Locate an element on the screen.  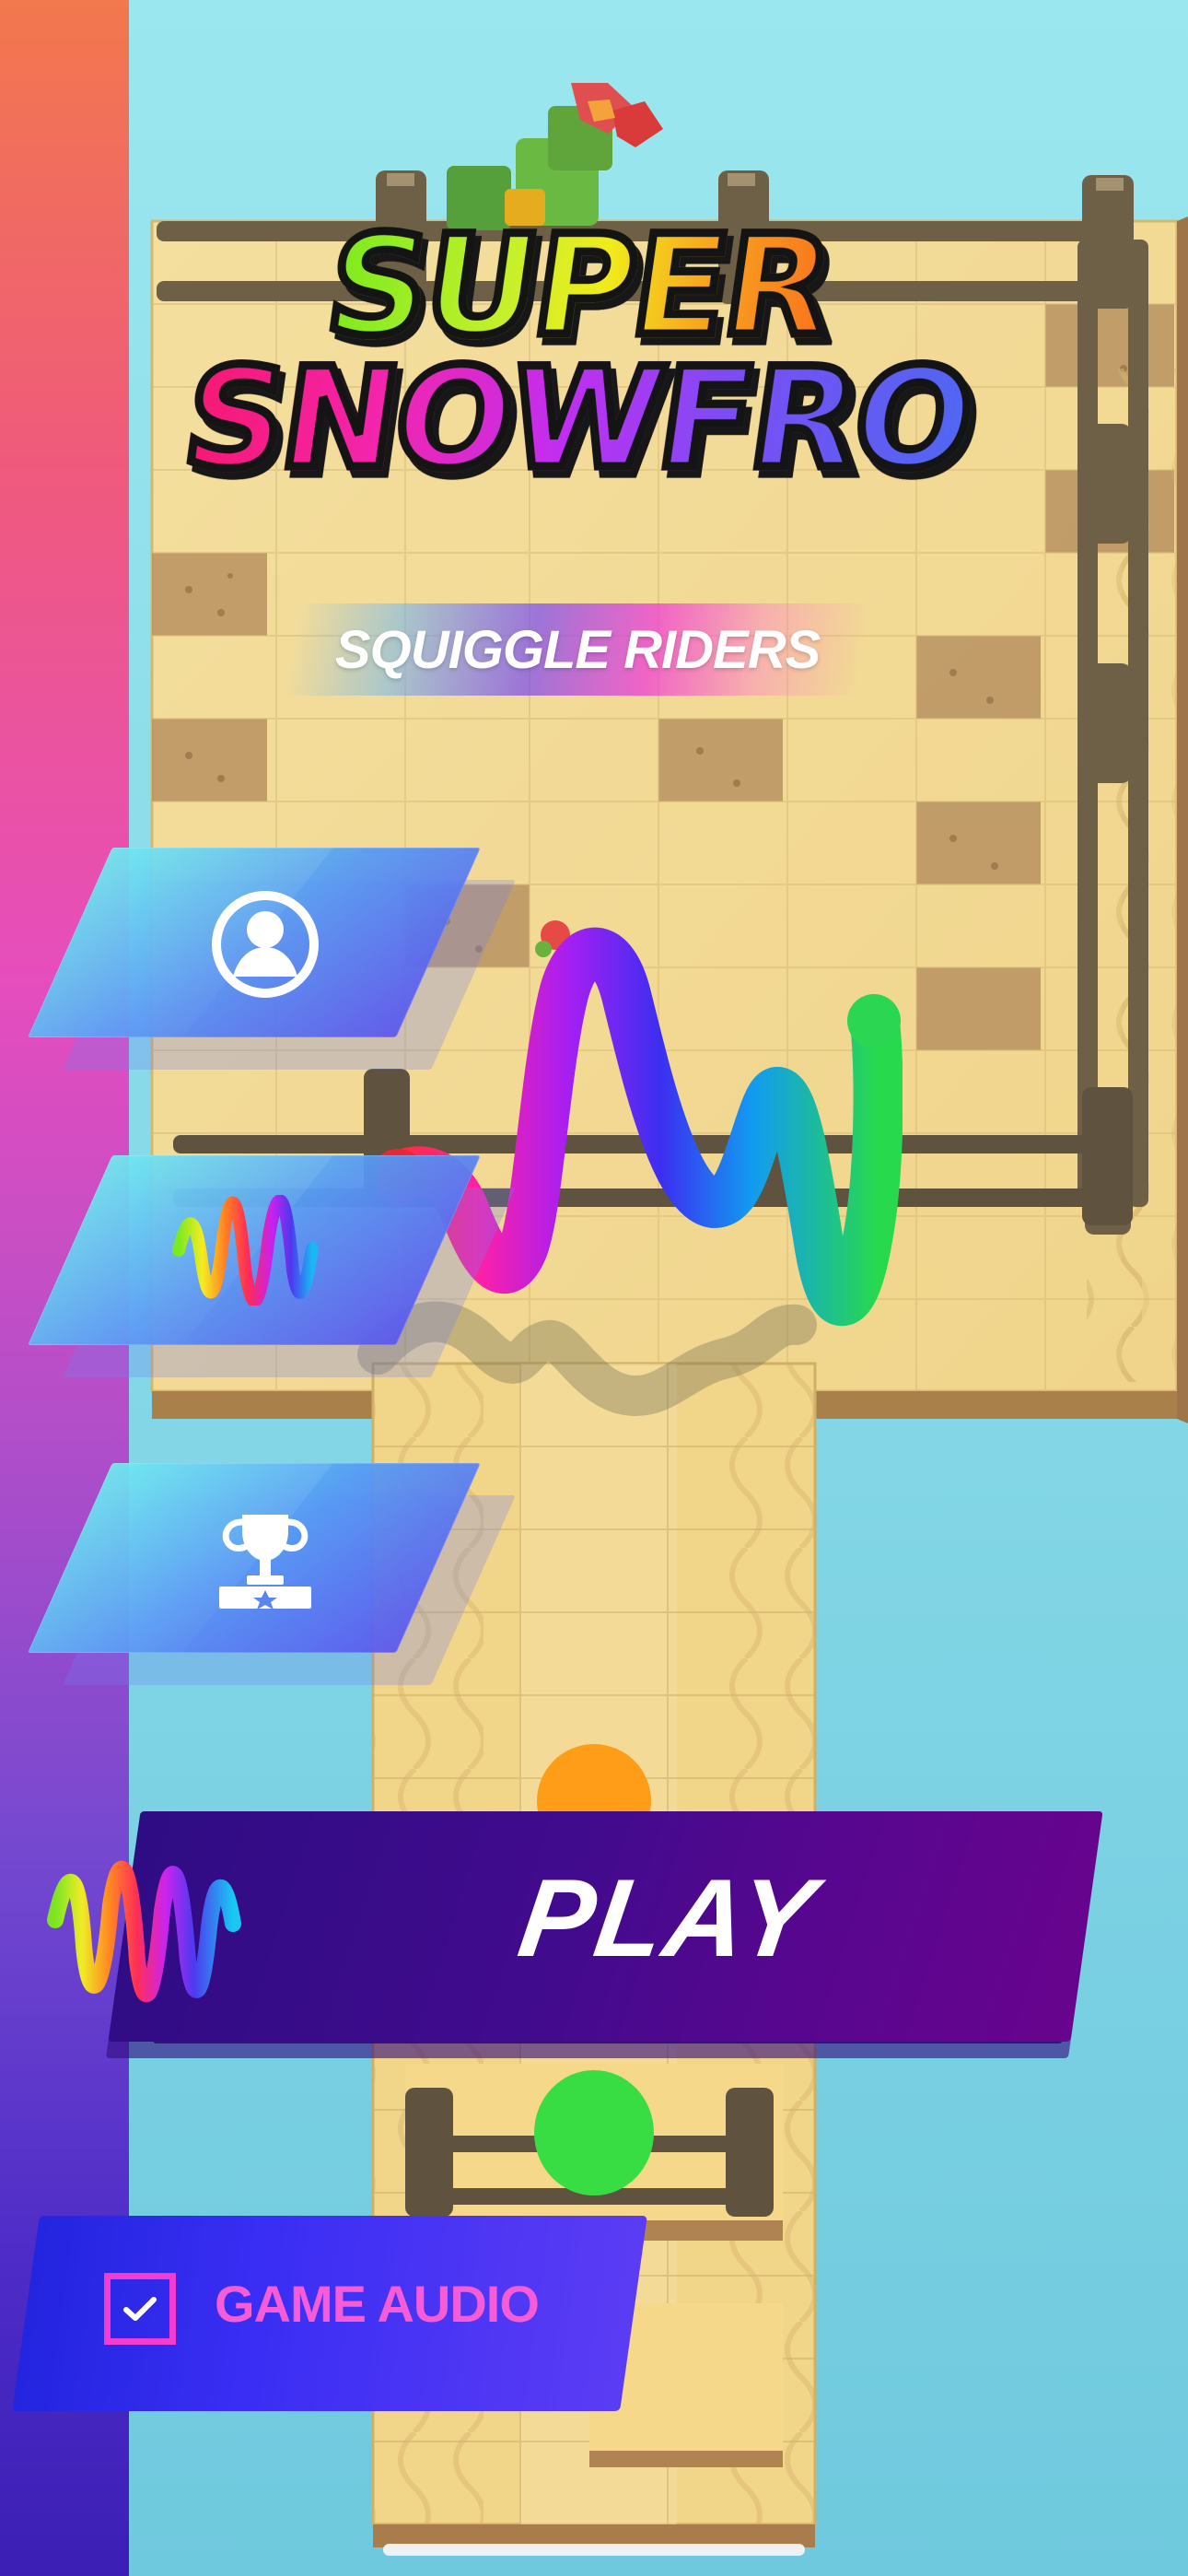
game-title: SUPER SNOWFRO is located at coordinates (578, 353).